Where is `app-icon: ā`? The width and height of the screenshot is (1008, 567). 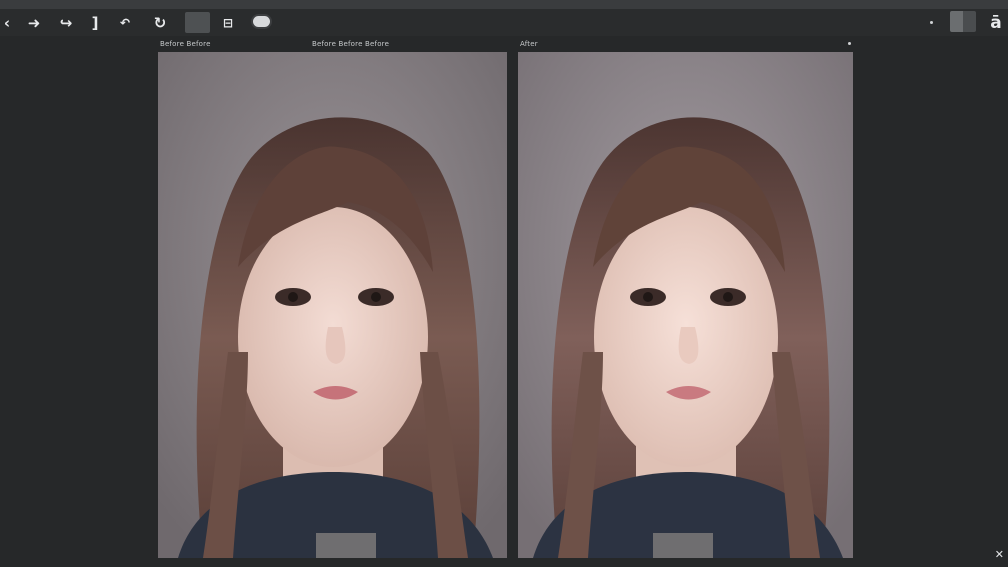 app-icon: ā is located at coordinates (996, 22).